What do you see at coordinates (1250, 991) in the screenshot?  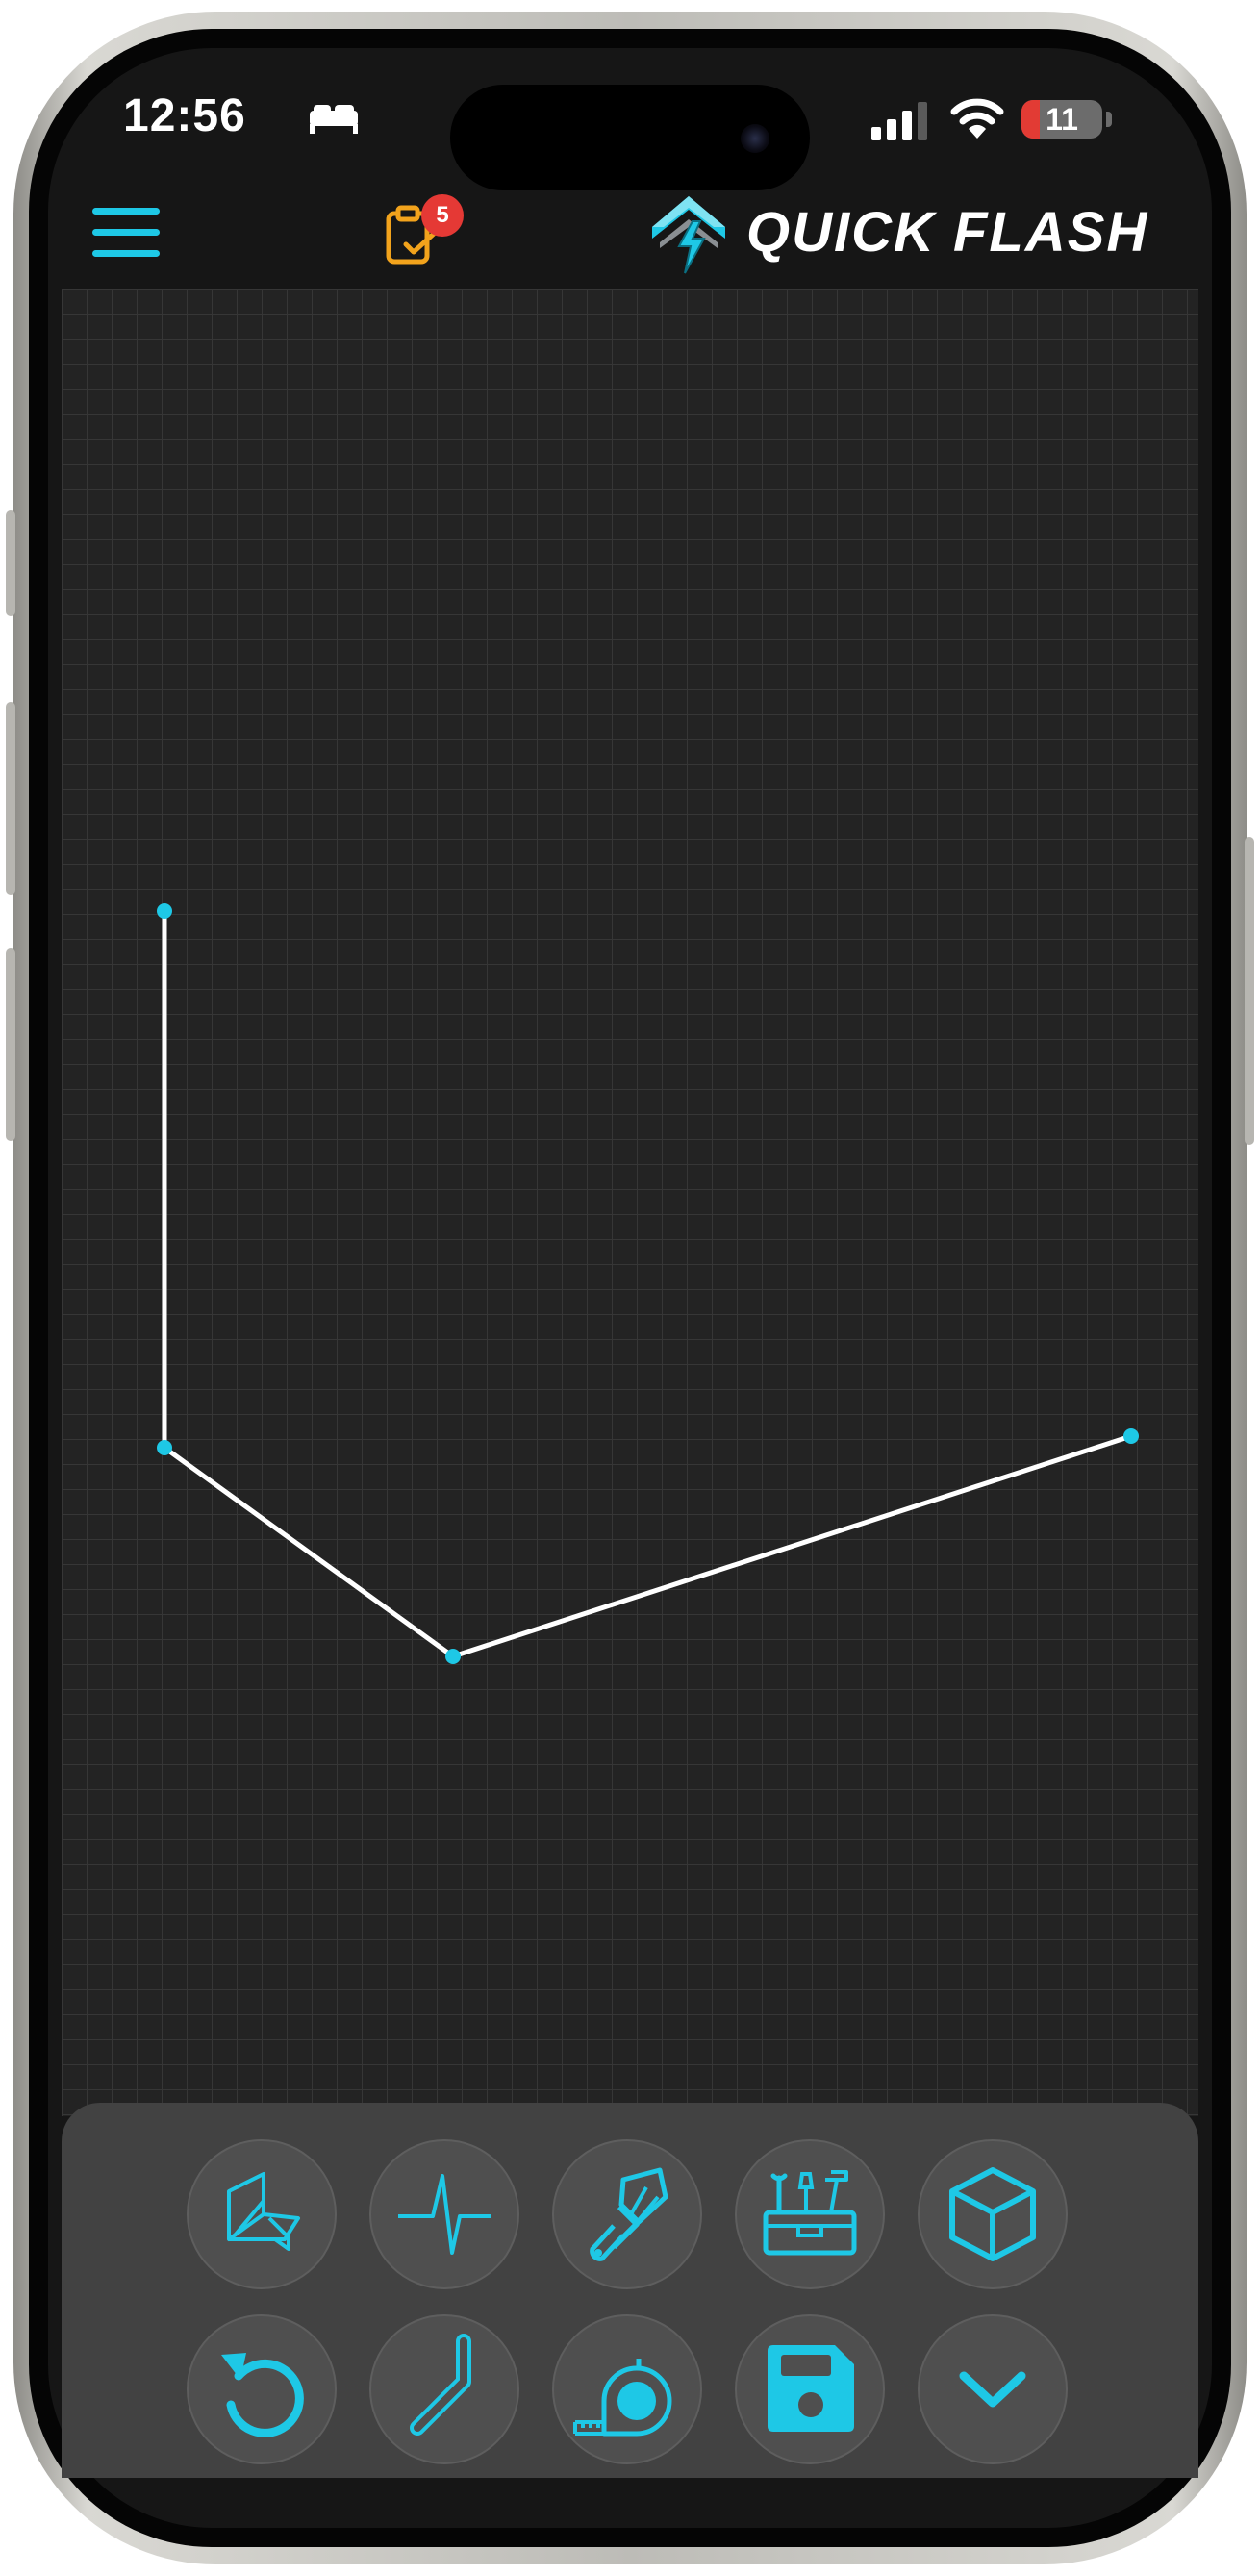 I see `power-button` at bounding box center [1250, 991].